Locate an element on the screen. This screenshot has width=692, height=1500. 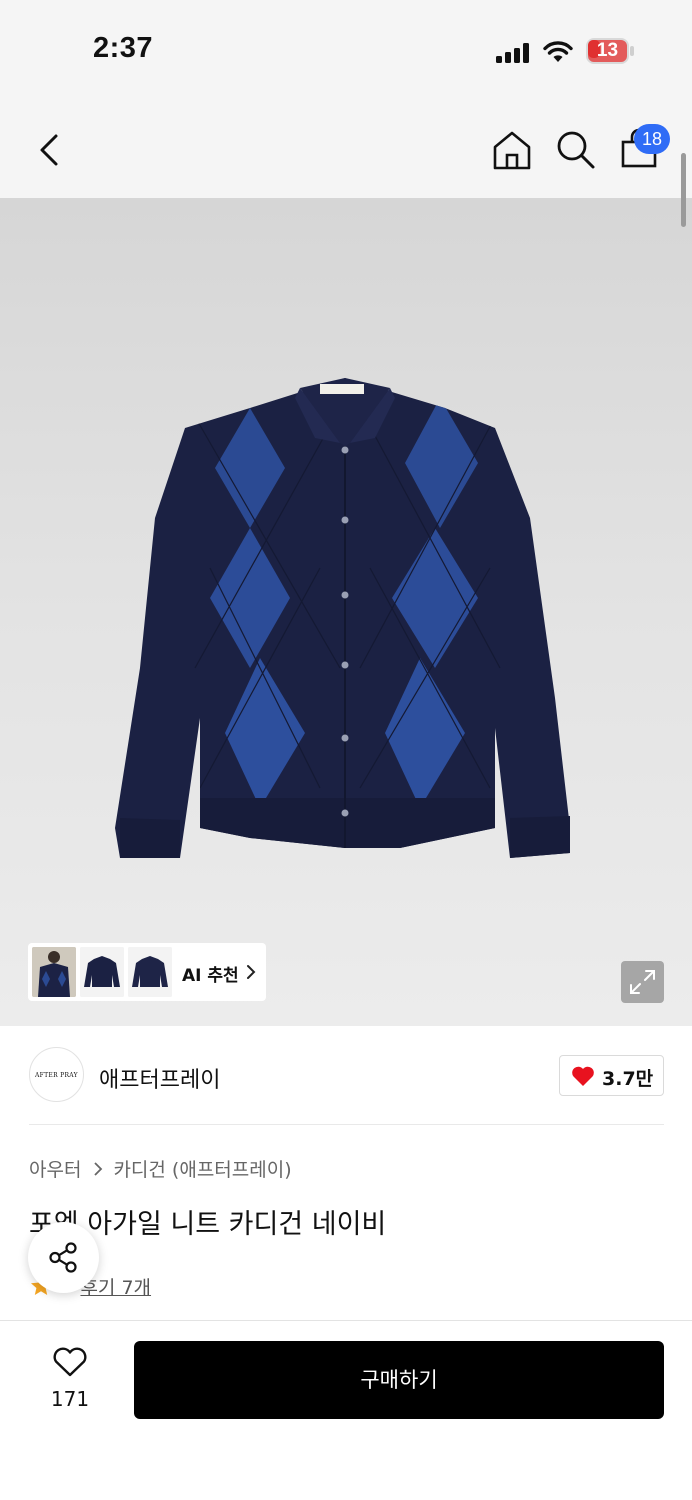
divider is located at coordinates (346, 1124).